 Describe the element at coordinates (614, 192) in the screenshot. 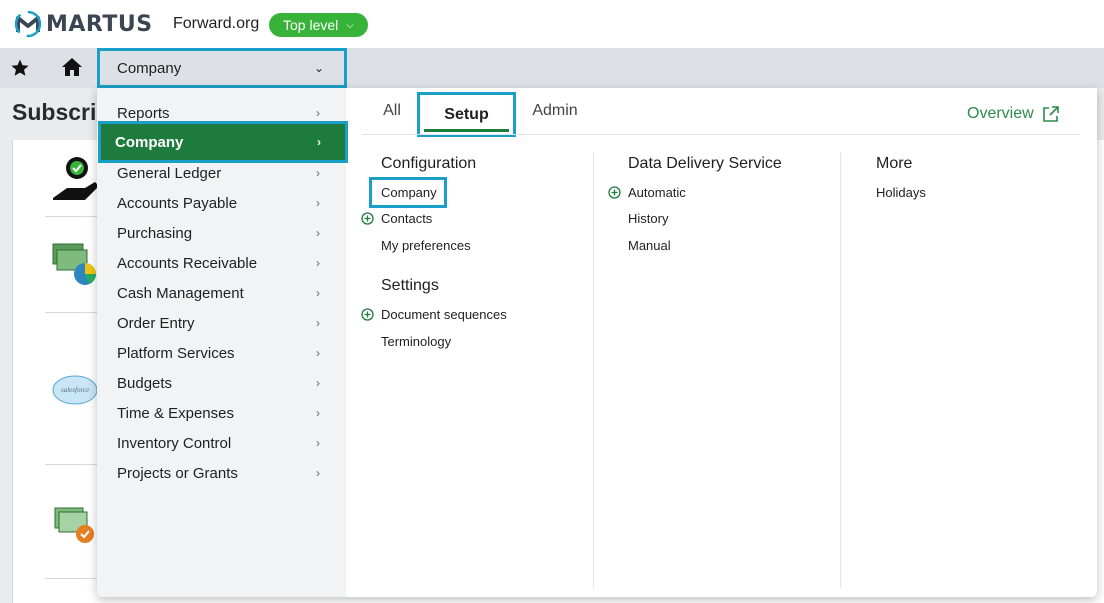

I see `add-automatic-icon` at that location.